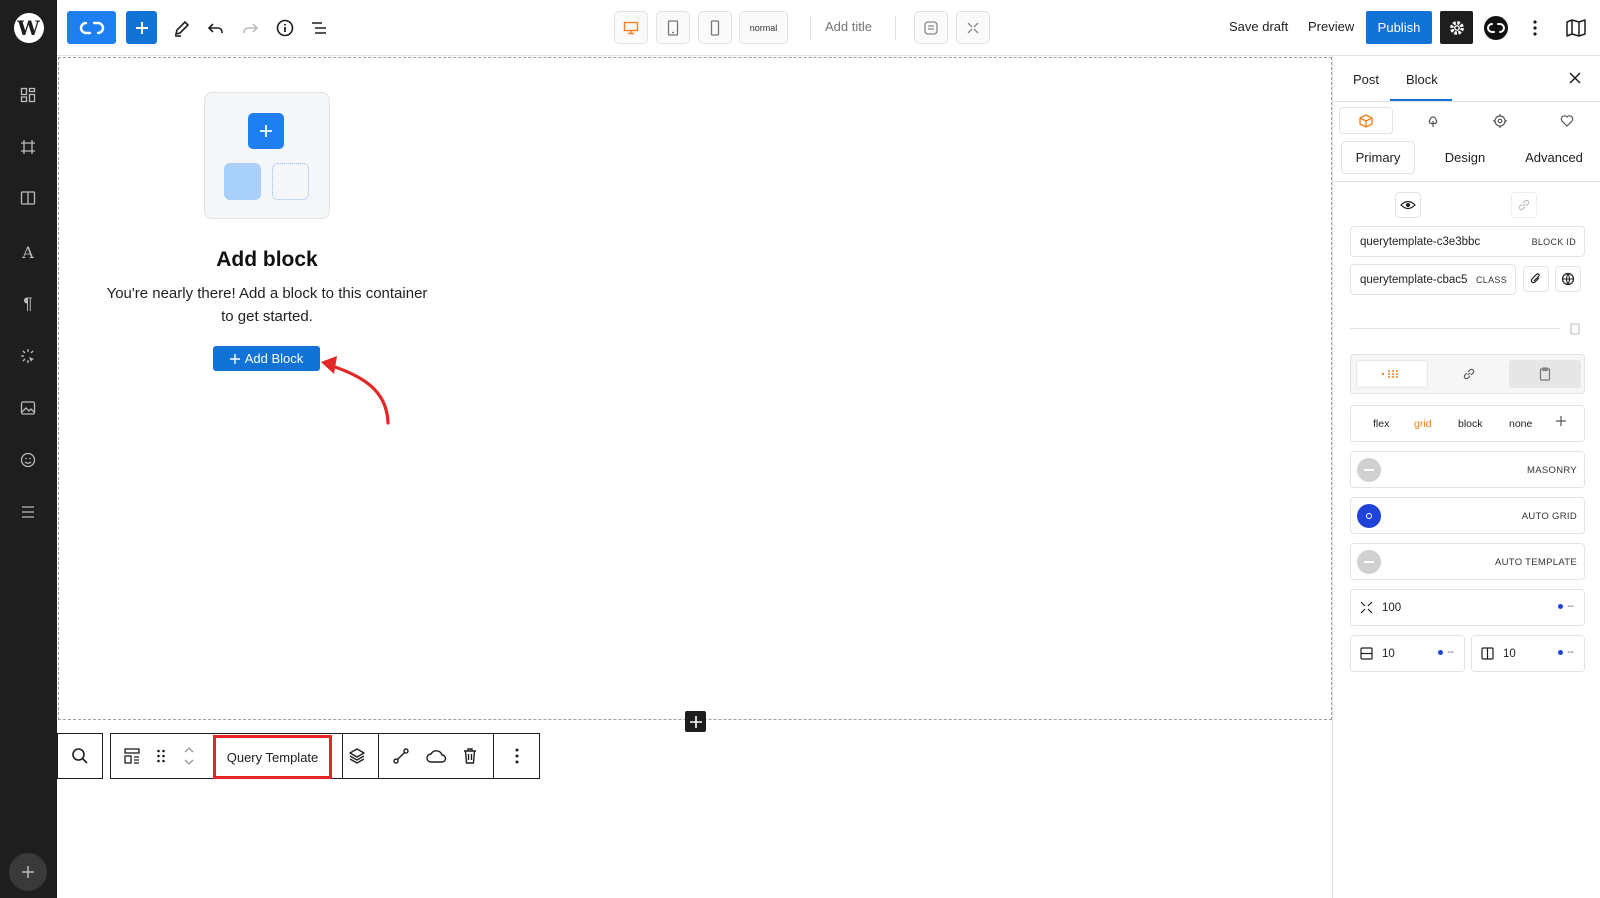 The image size is (1600, 898). Describe the element at coordinates (1366, 120) in the screenshot. I see `tab-block-settings` at that location.